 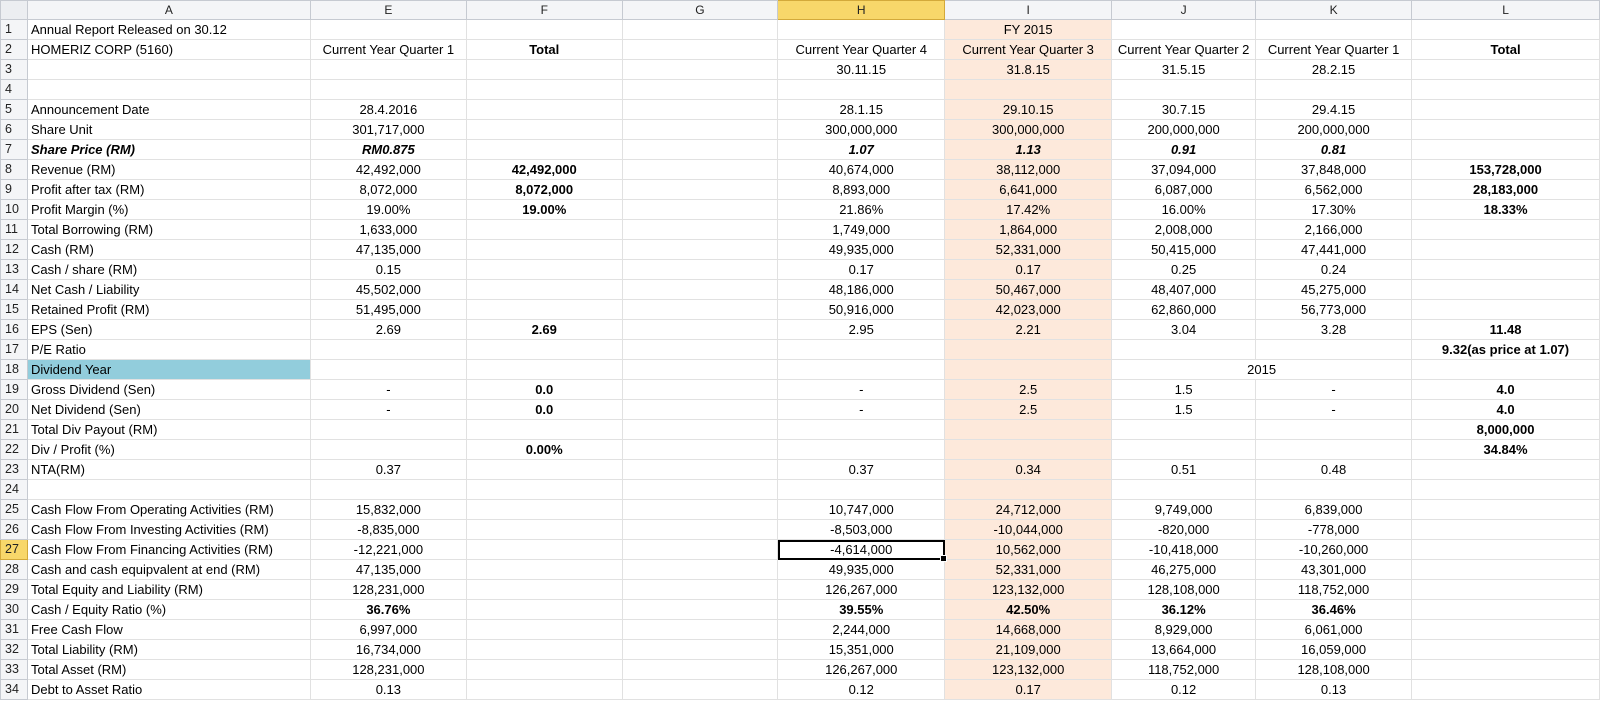 What do you see at coordinates (14, 229) in the screenshot?
I see `row-header-11: 11` at bounding box center [14, 229].